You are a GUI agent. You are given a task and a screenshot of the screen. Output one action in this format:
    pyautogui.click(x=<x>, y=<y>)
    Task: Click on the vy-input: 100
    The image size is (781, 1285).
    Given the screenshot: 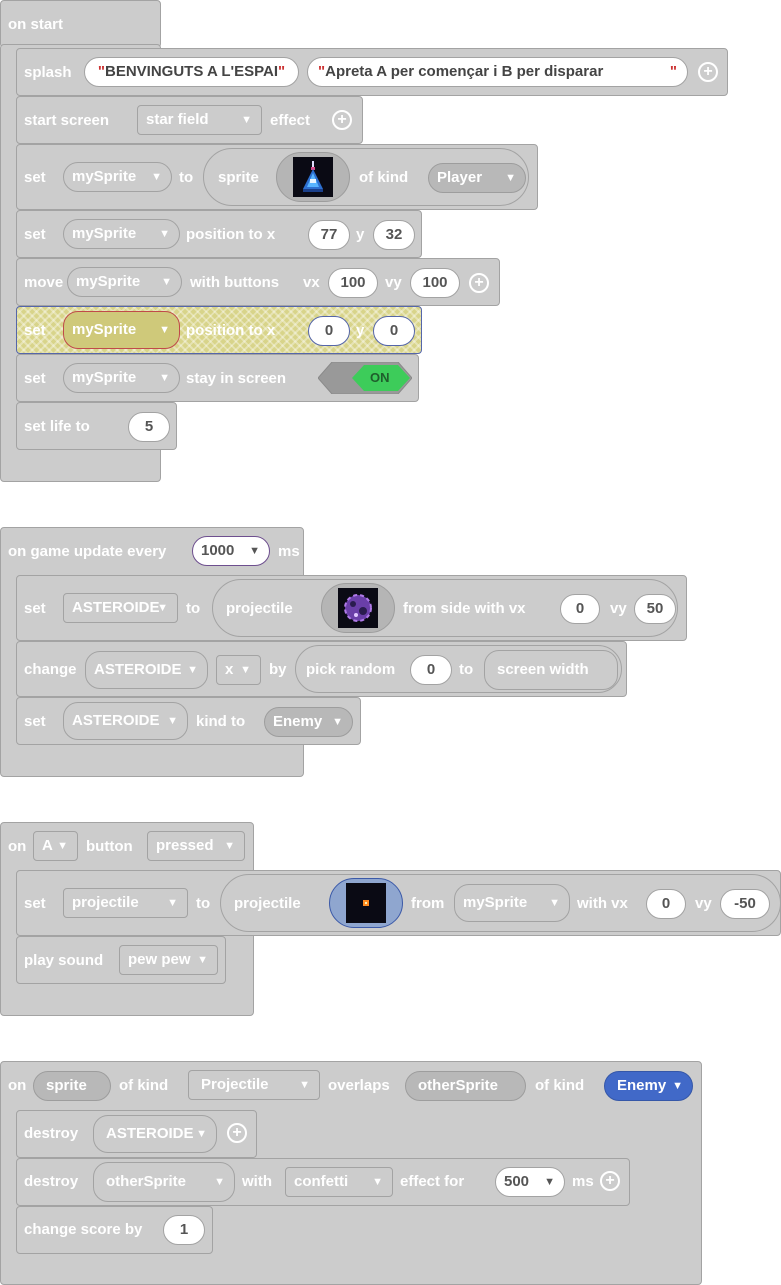 What is the action you would take?
    pyautogui.click(x=435, y=283)
    